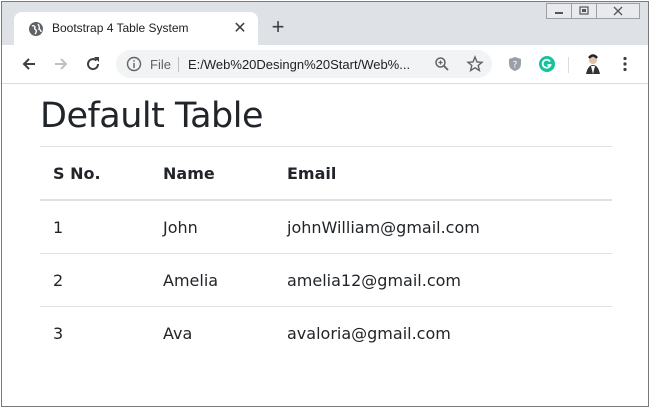  I want to click on window-controls, so click(593, 12).